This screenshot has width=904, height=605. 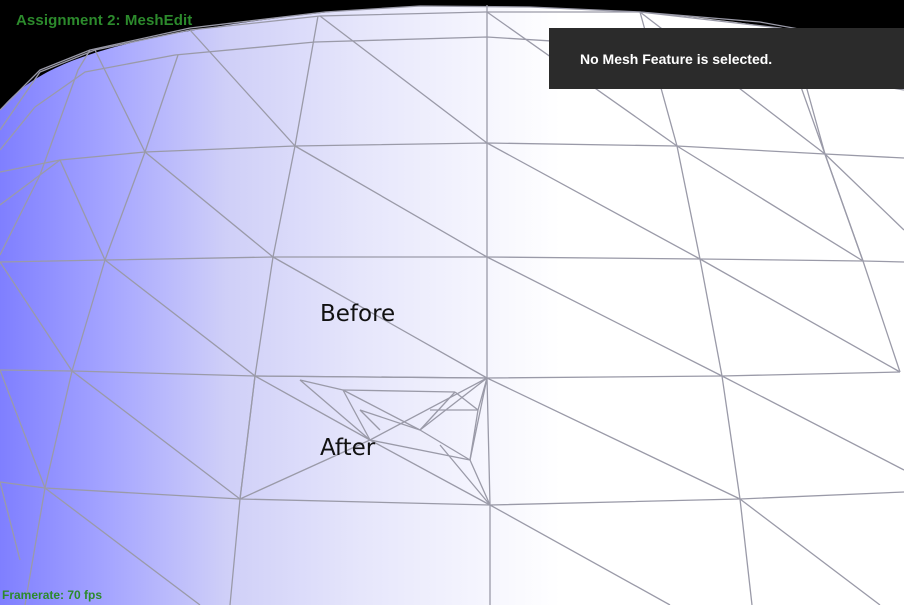 I want to click on app-title: Assignment 2: MeshEdit, so click(x=104, y=20).